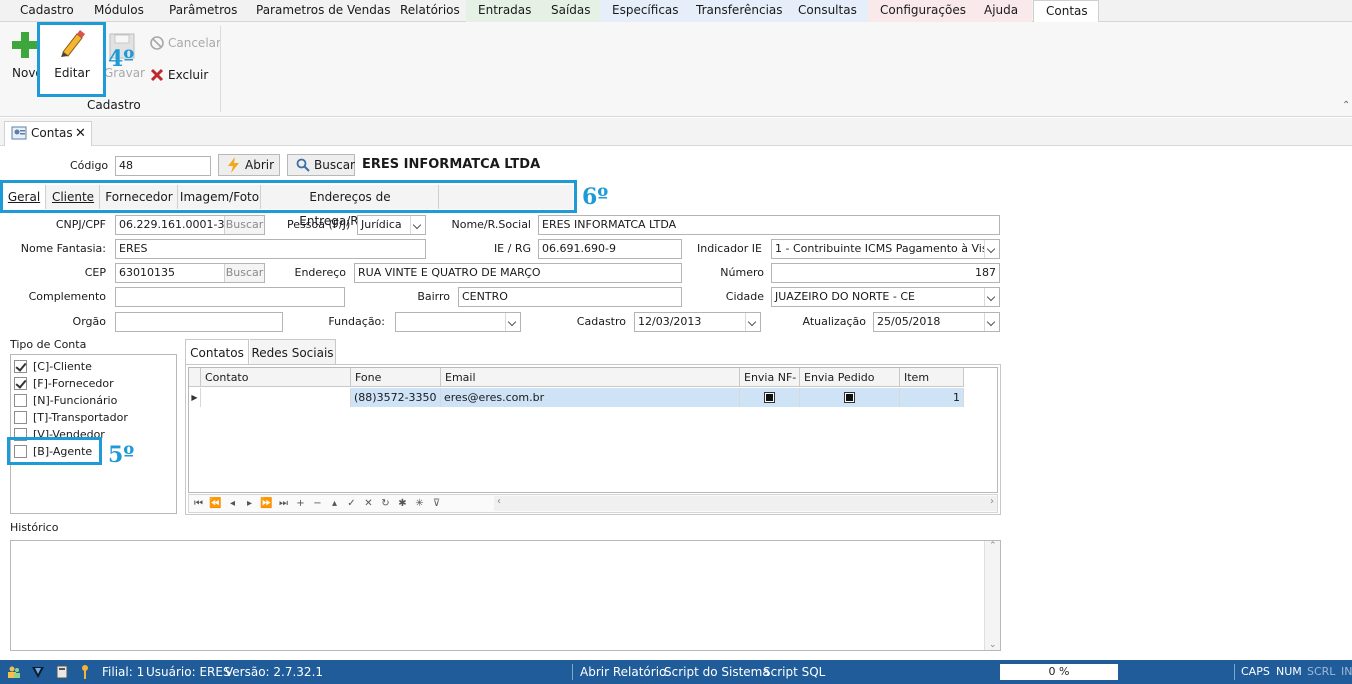 The width and height of the screenshot is (1352, 684). I want to click on col-email: Email, so click(590, 377).